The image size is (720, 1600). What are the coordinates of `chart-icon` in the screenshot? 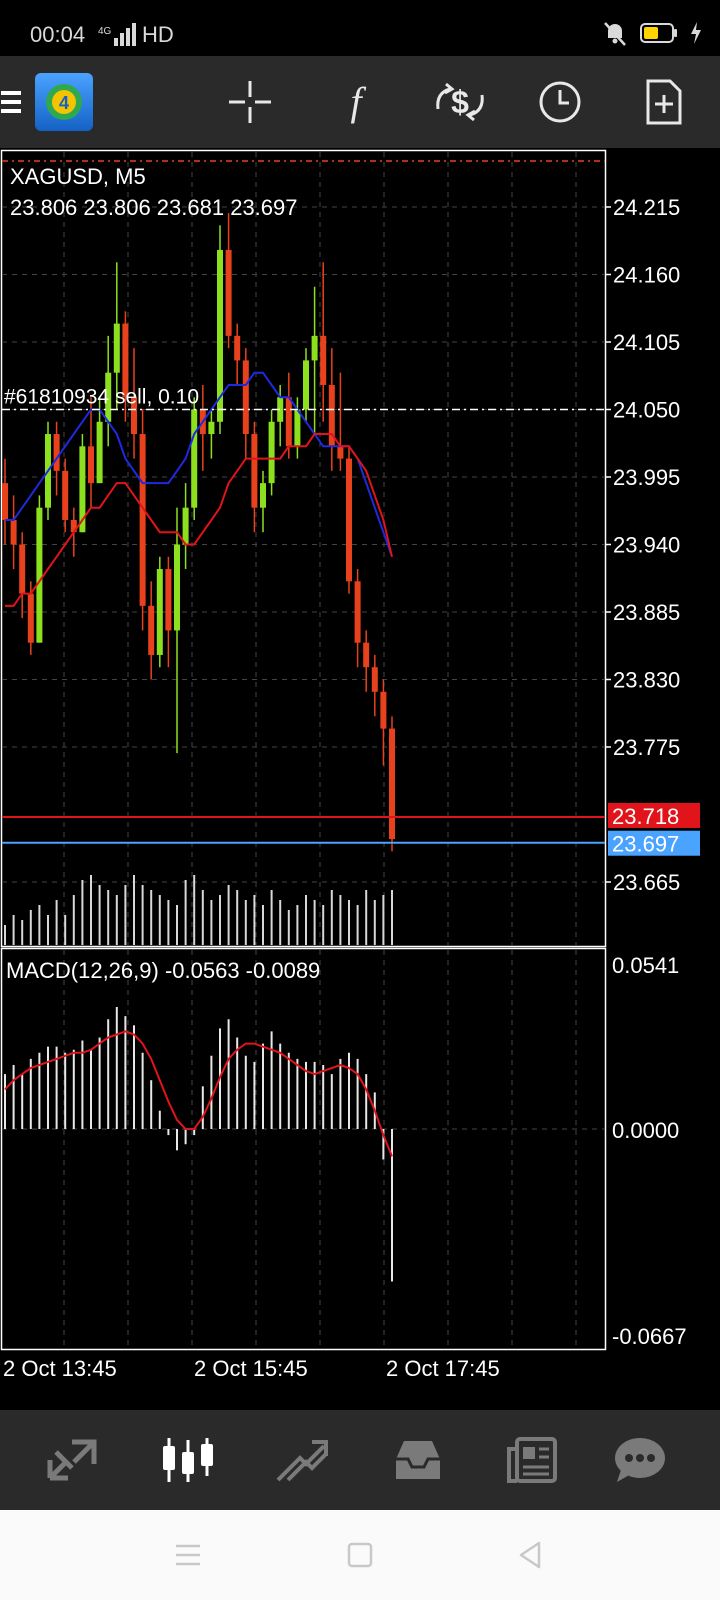 It's located at (188, 1460).